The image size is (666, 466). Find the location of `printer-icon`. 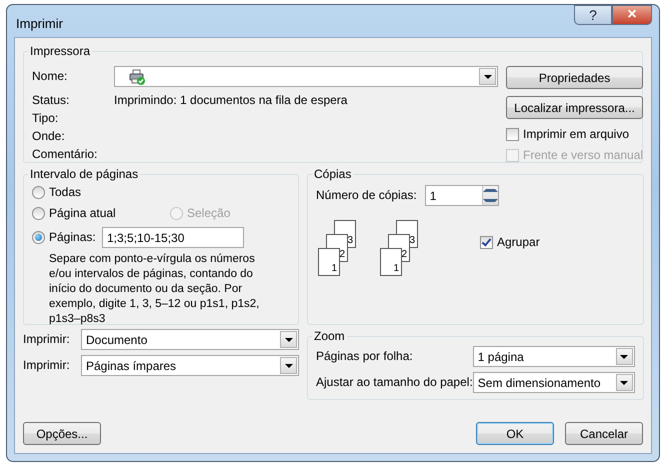

printer-icon is located at coordinates (137, 76).